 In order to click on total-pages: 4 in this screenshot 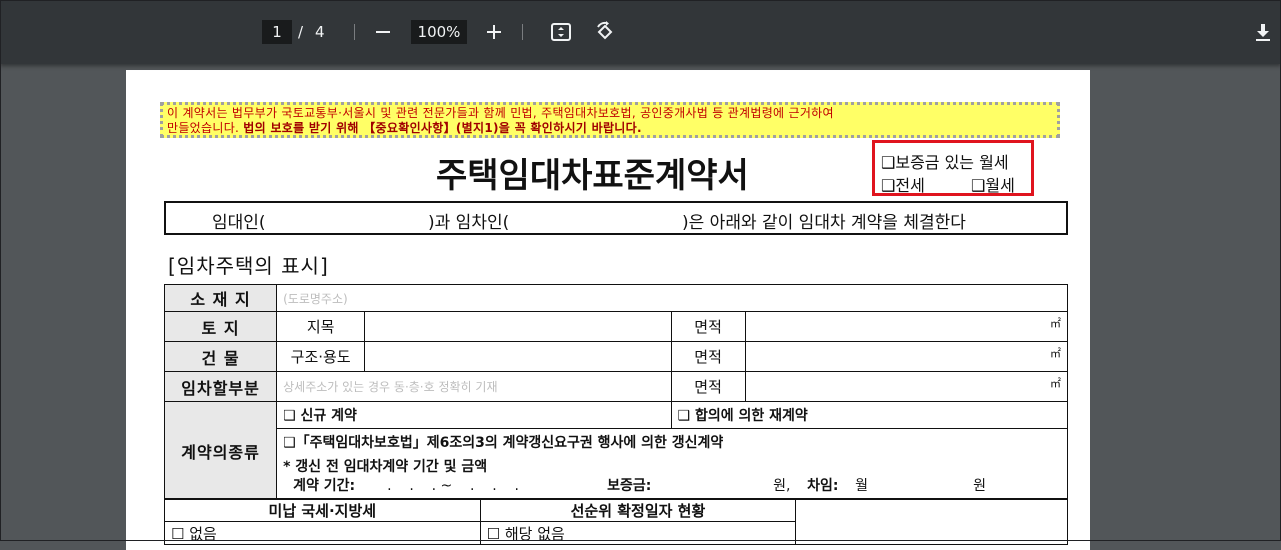, I will do `click(320, 32)`.